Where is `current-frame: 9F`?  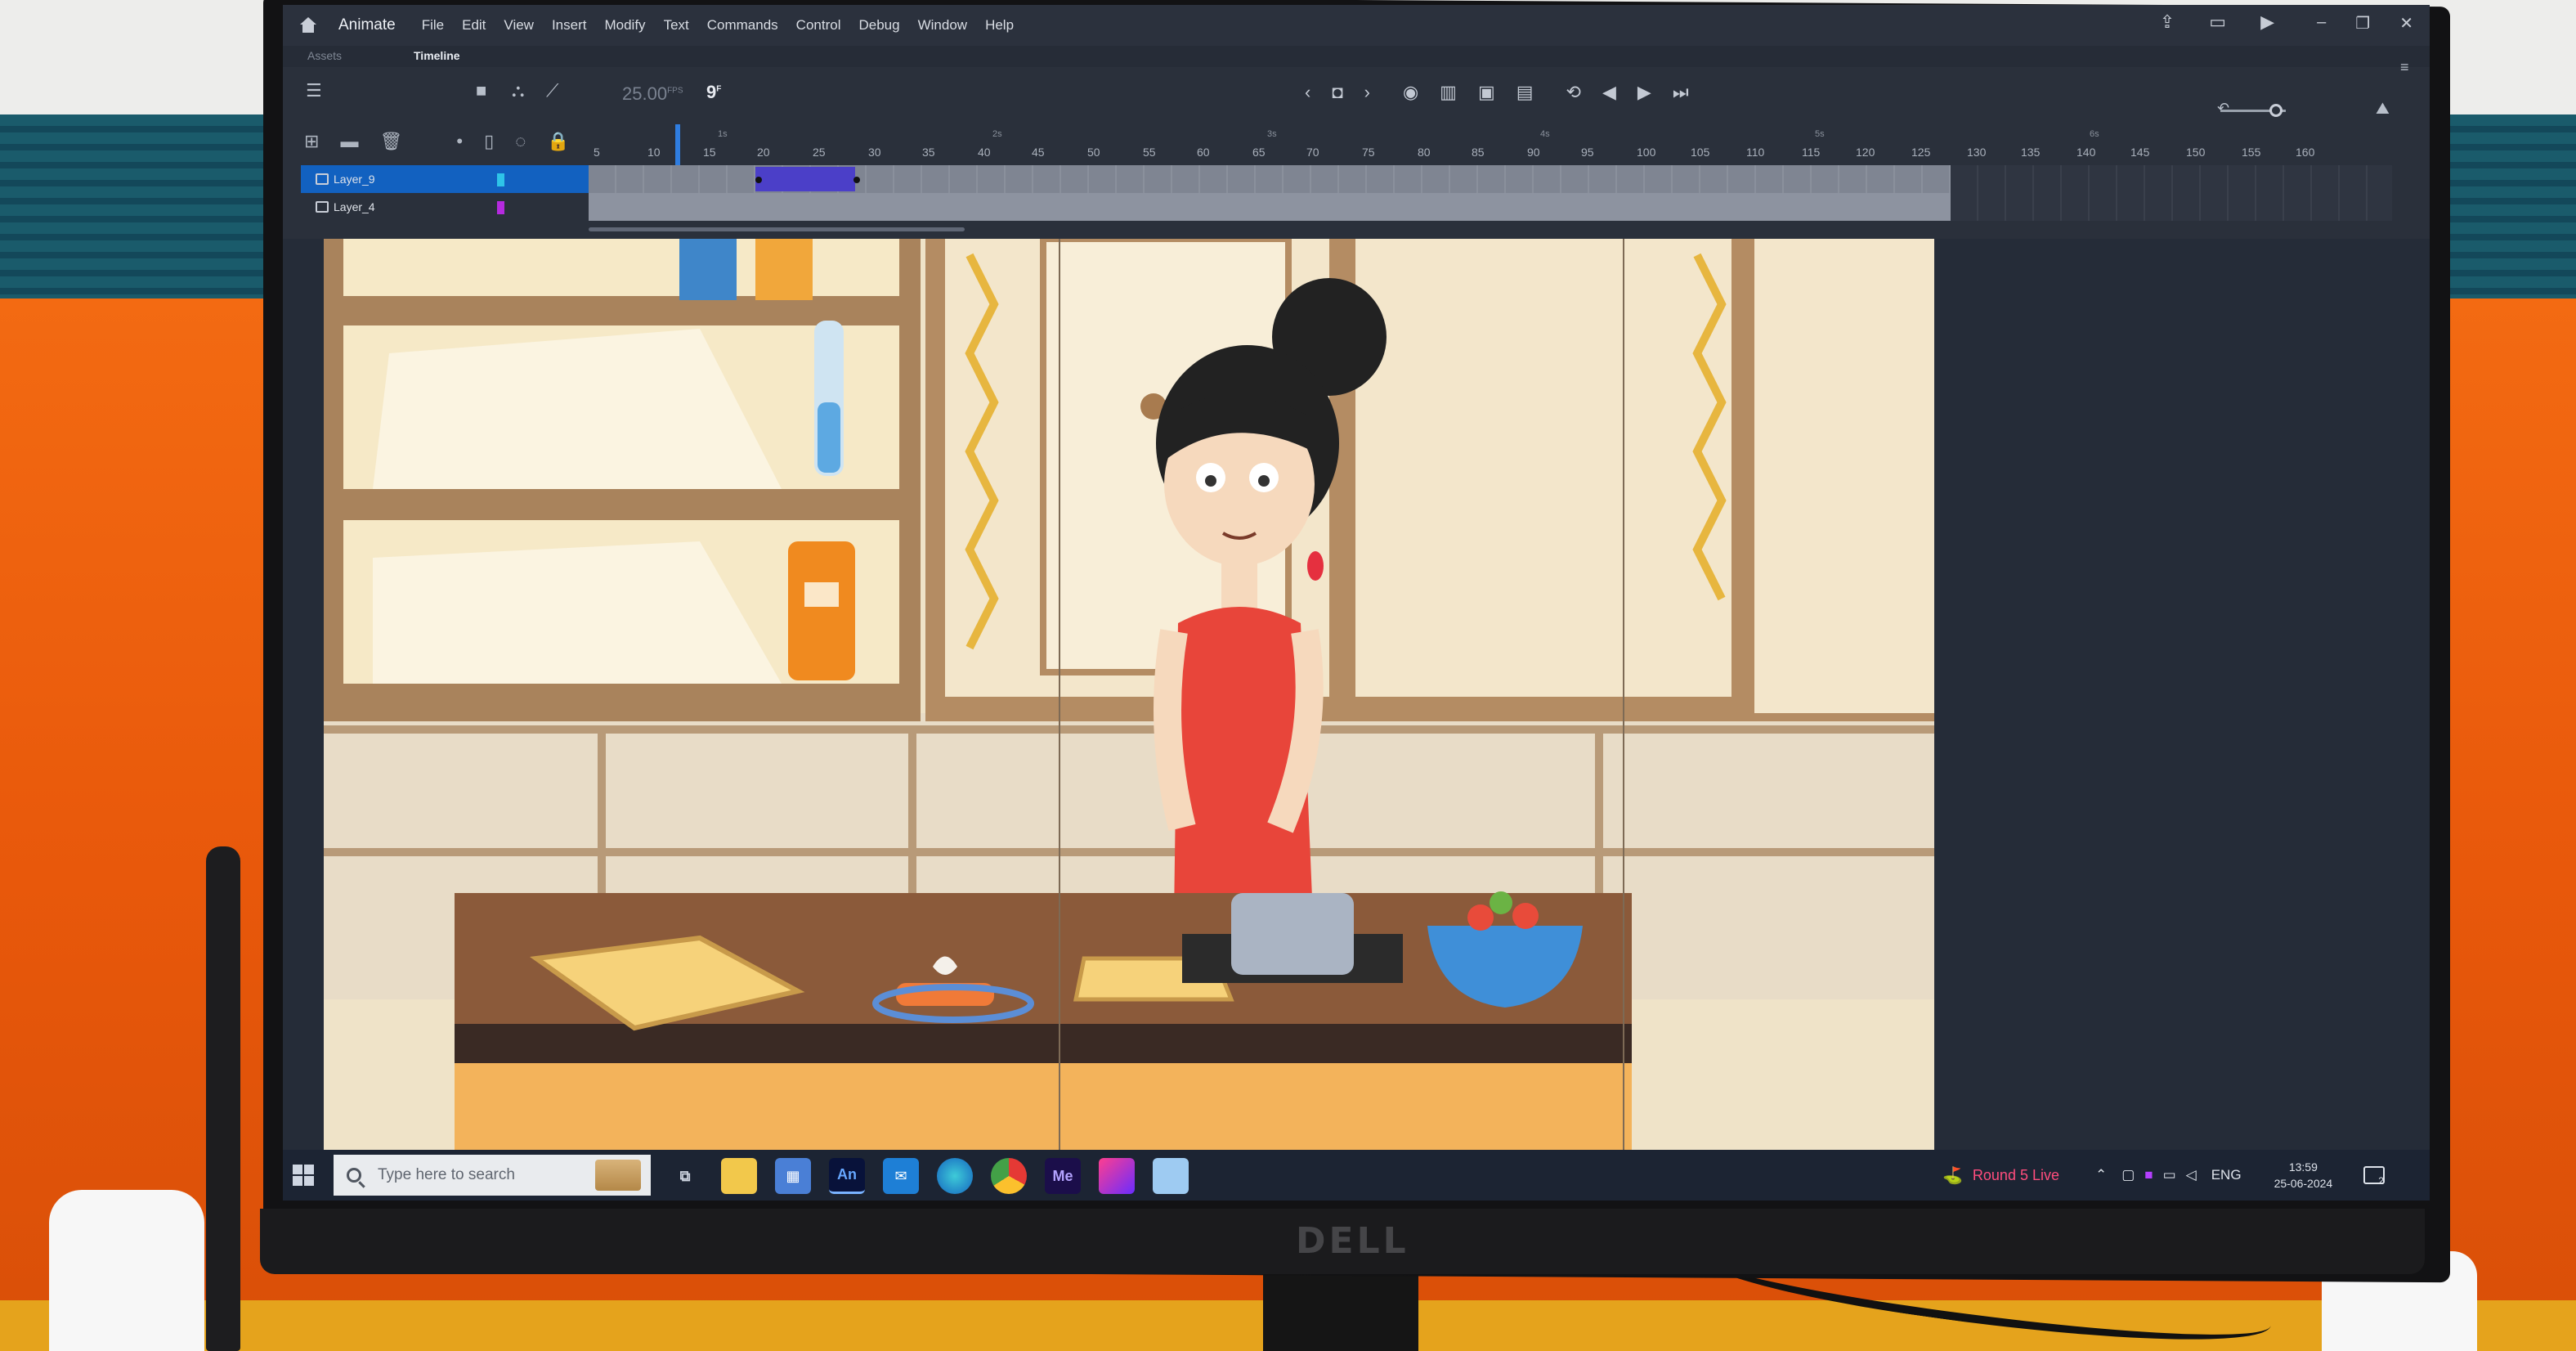
current-frame: 9F is located at coordinates (713, 92).